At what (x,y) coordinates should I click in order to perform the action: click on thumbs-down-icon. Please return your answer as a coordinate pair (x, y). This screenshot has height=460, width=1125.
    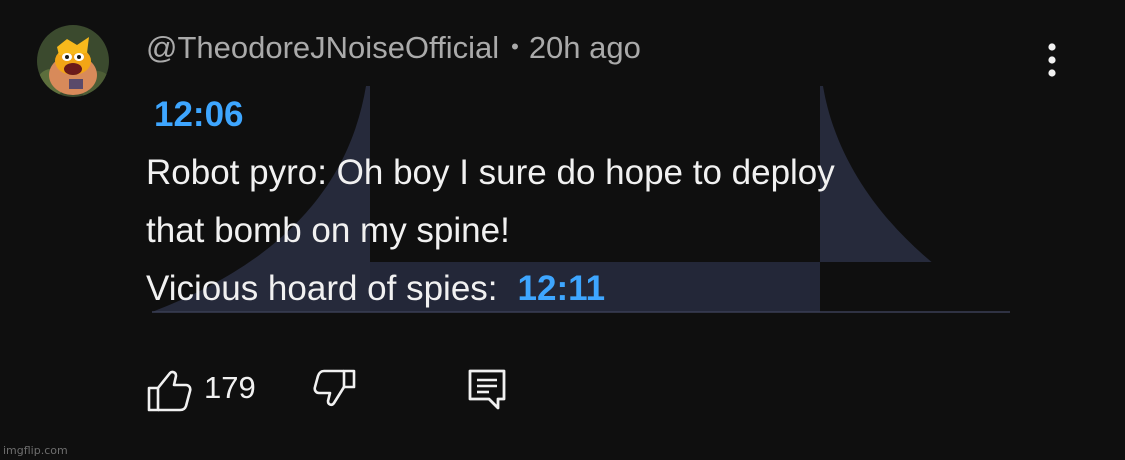
    Looking at the image, I should click on (335, 388).